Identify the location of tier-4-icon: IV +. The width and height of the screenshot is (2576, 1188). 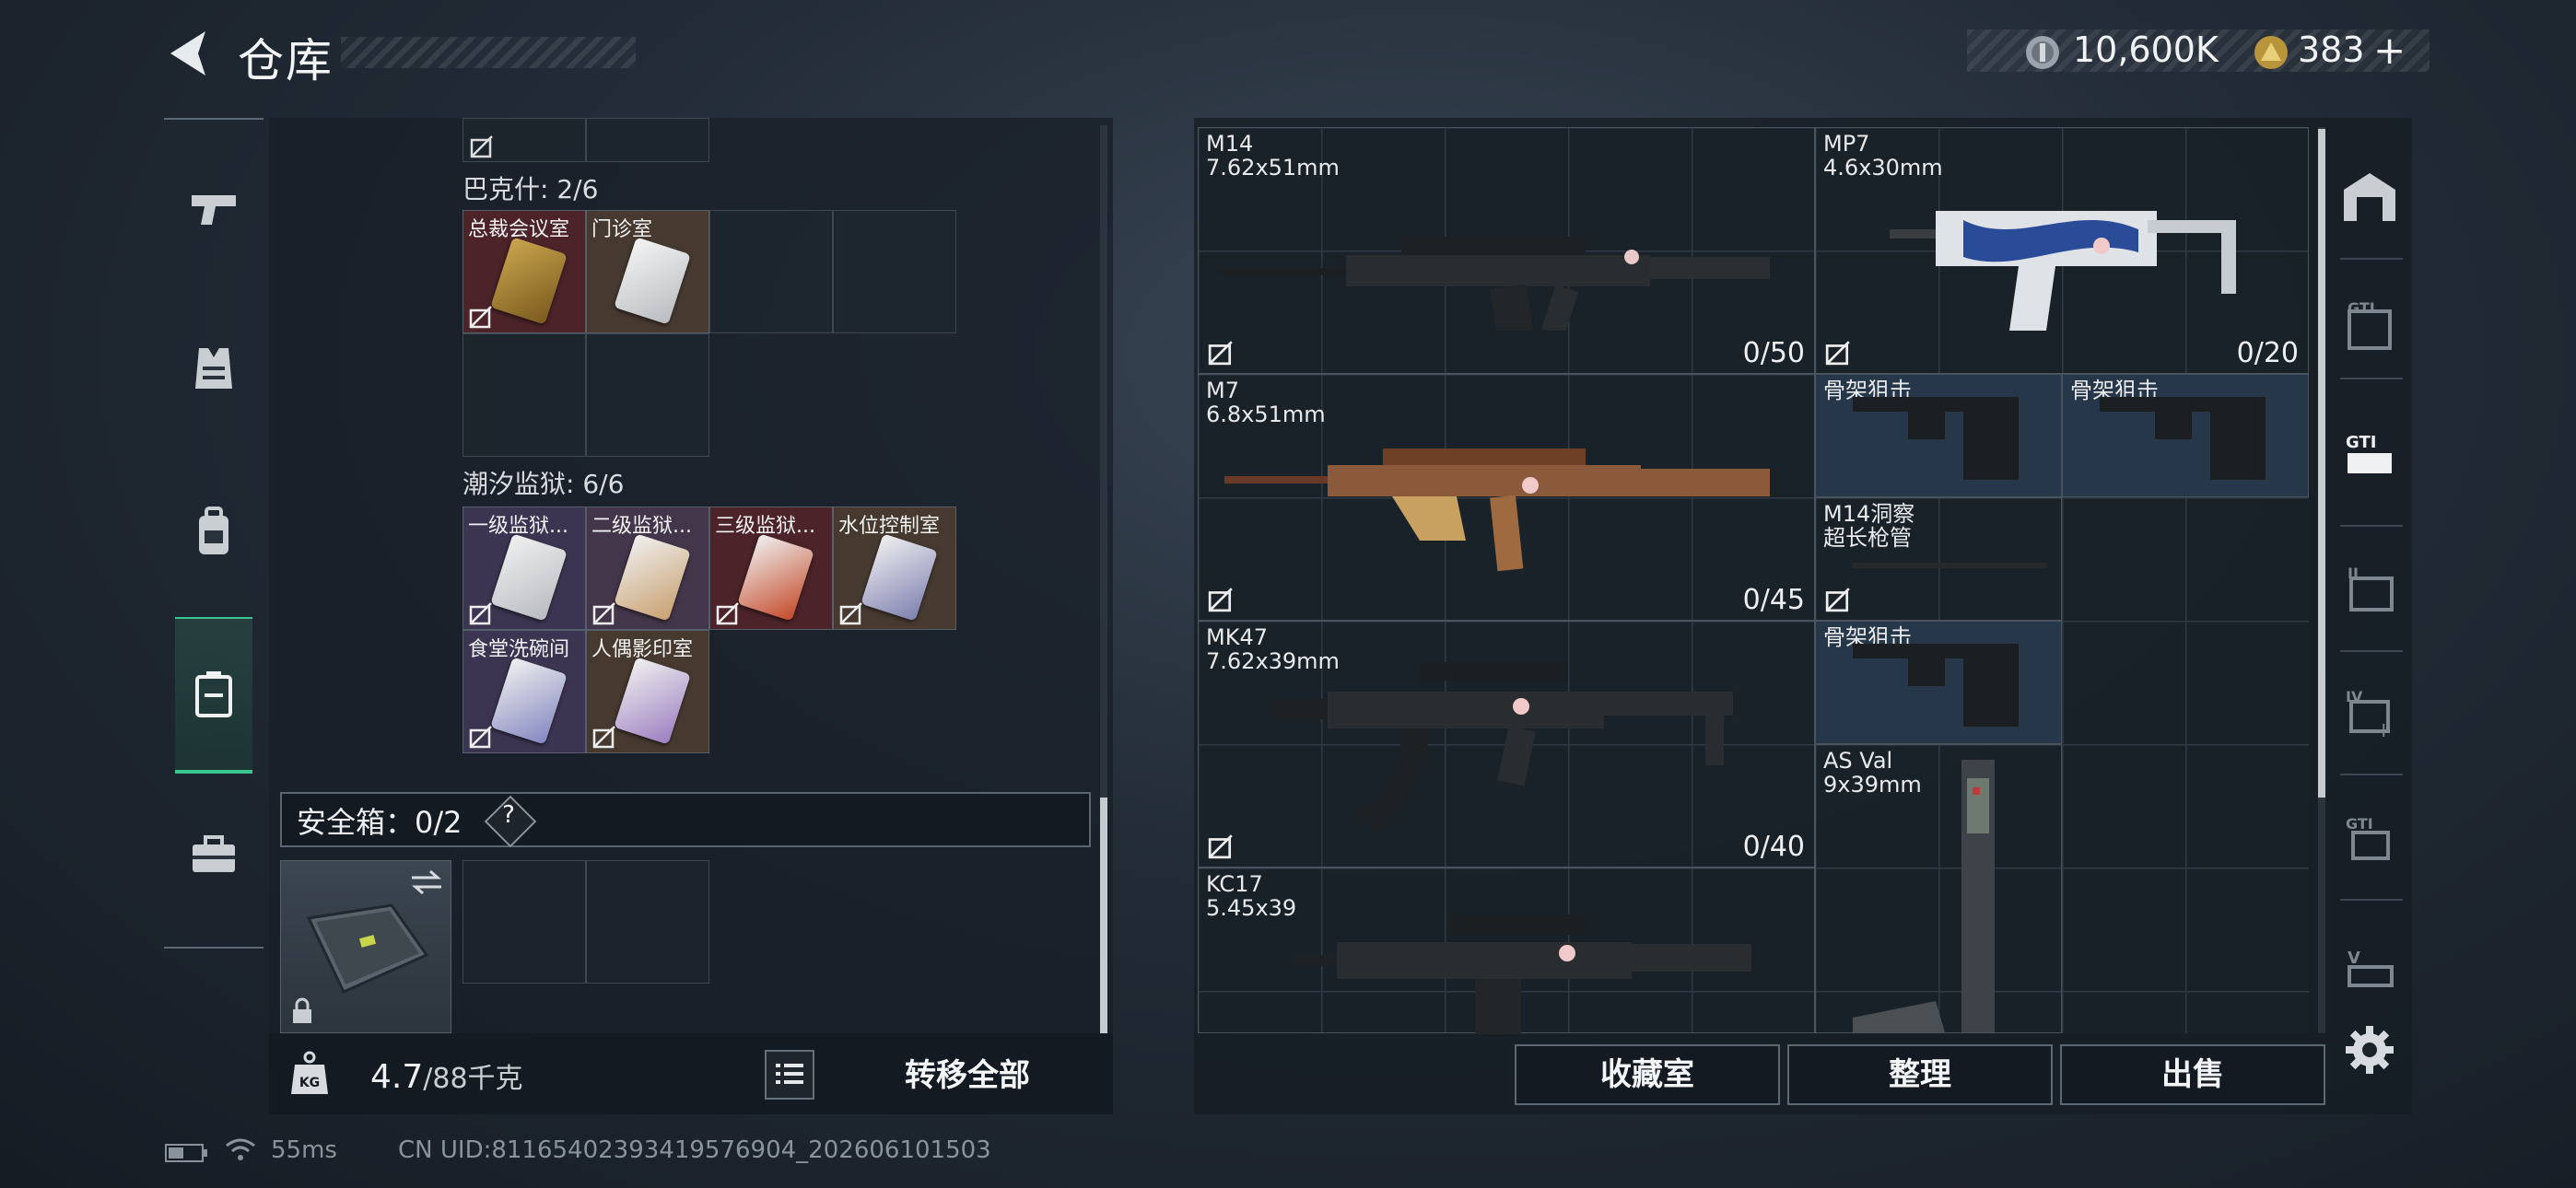
(2369, 714).